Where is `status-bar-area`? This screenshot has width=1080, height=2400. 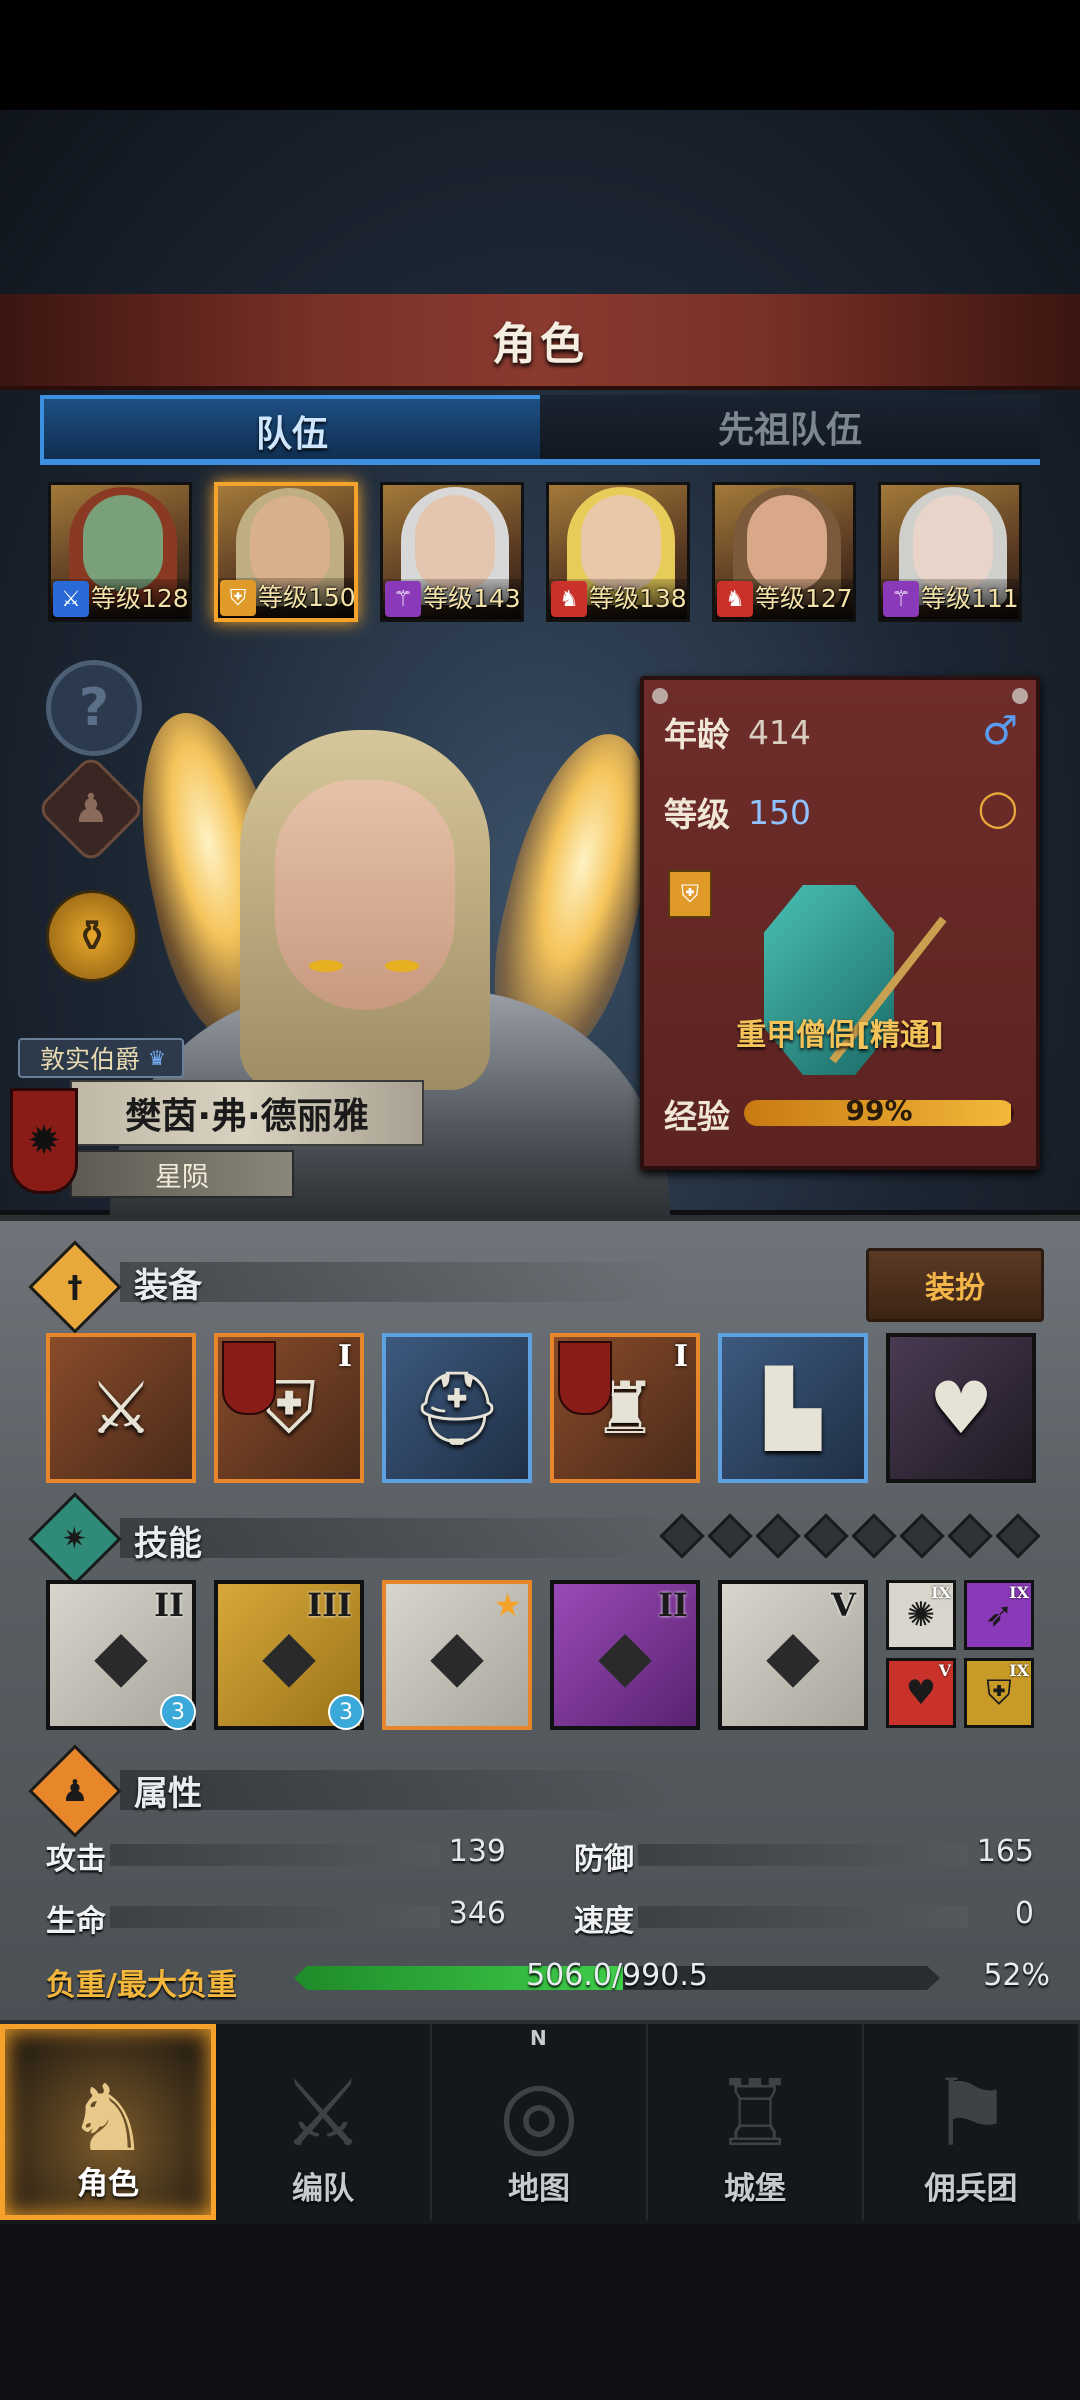
status-bar-area is located at coordinates (540, 55).